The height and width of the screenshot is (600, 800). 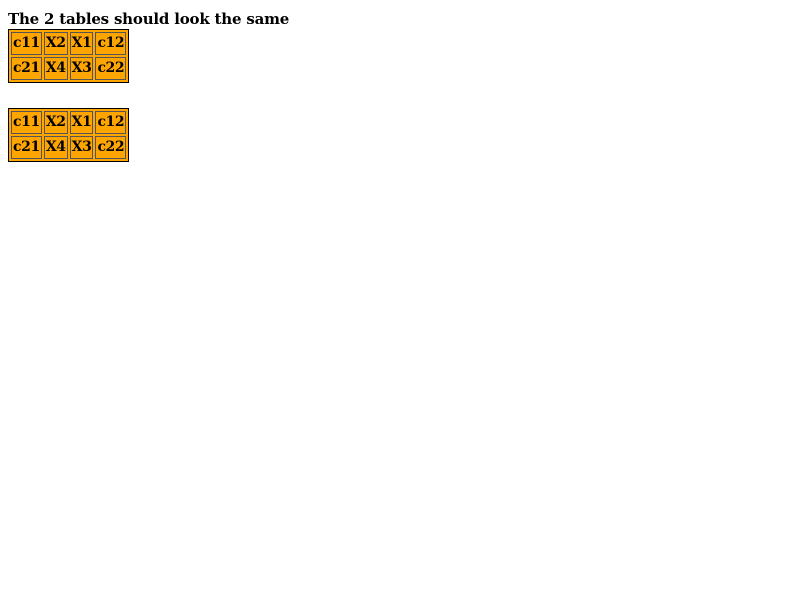 I want to click on table-second: c11 X2 X1 c12 c21 X4 X3 c22, so click(x=69, y=135).